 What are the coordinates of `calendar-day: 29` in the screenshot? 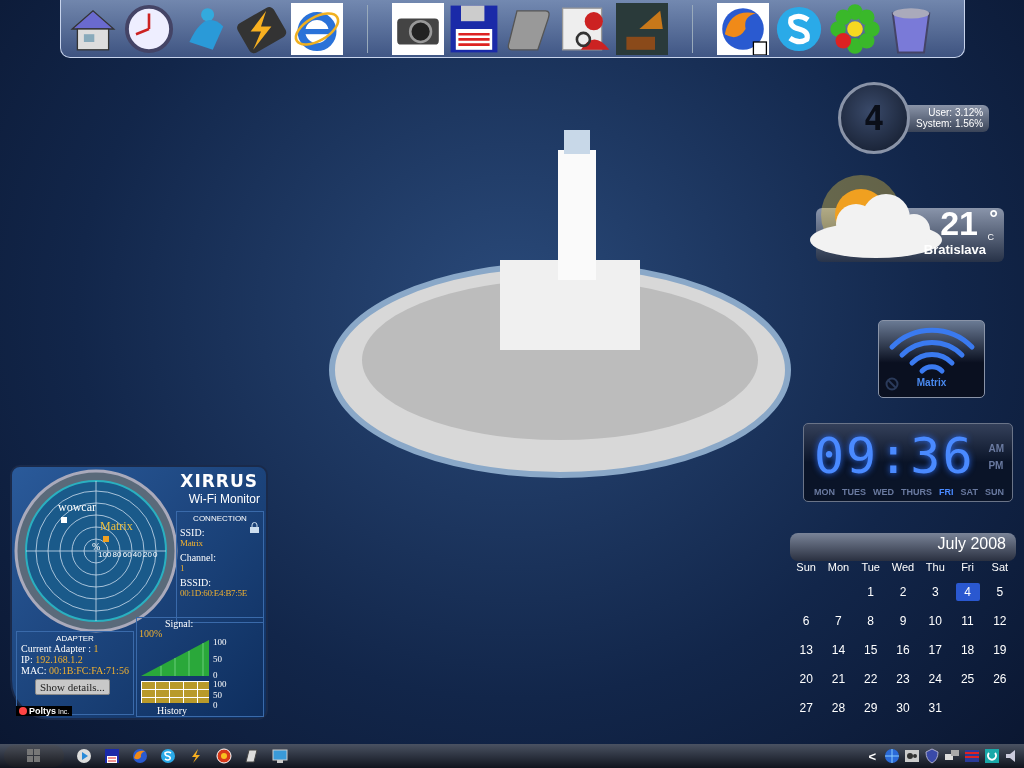 It's located at (870, 708).